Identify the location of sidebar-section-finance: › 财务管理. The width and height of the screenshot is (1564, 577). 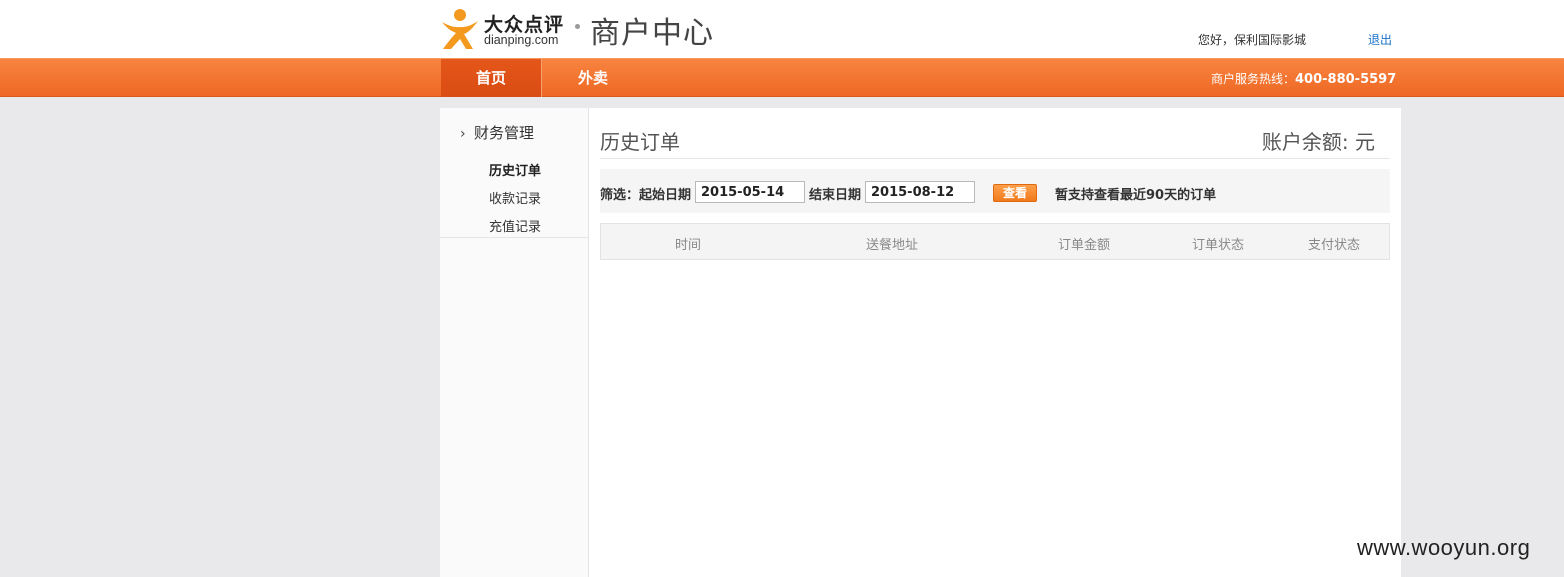
(497, 132).